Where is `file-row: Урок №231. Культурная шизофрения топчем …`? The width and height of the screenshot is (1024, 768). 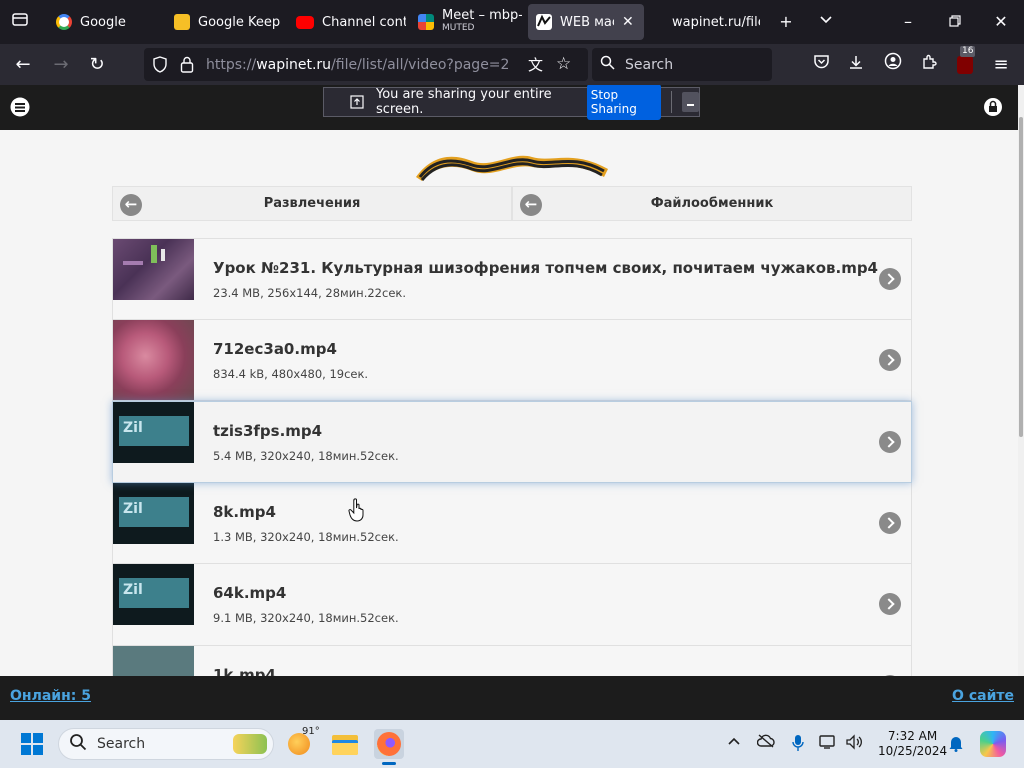
file-row: Урок №231. Культурная шизофрения топчем … is located at coordinates (512, 279).